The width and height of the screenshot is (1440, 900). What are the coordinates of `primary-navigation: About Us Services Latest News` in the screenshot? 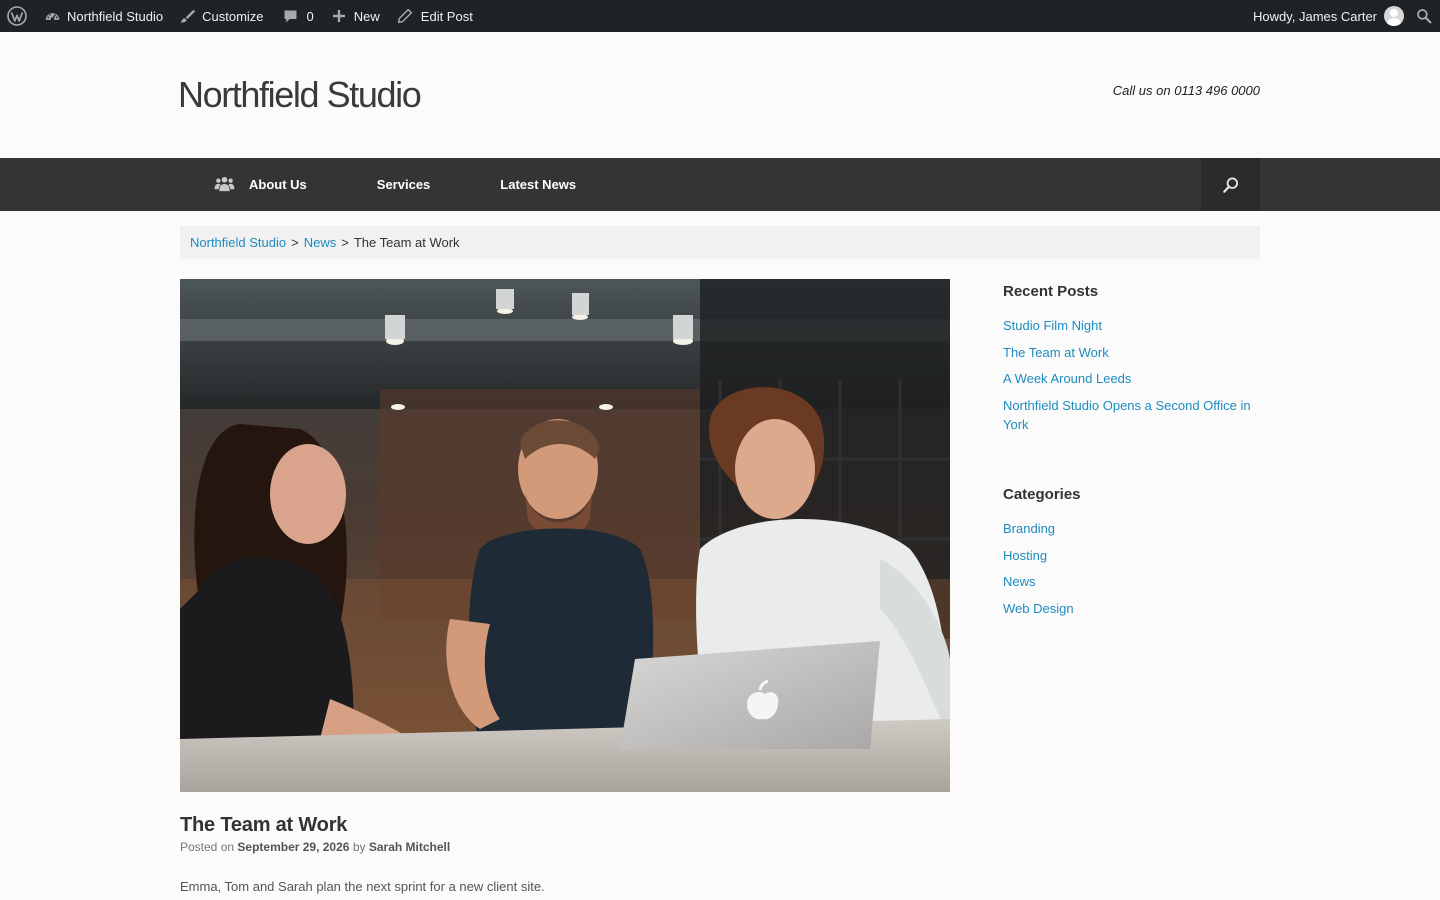 It's located at (720, 184).